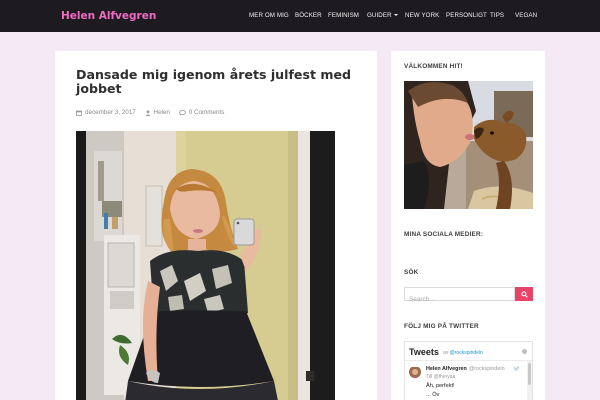 The image size is (600, 400). I want to click on nav-item-mer-om-mig: MER OM MIG, so click(269, 15).